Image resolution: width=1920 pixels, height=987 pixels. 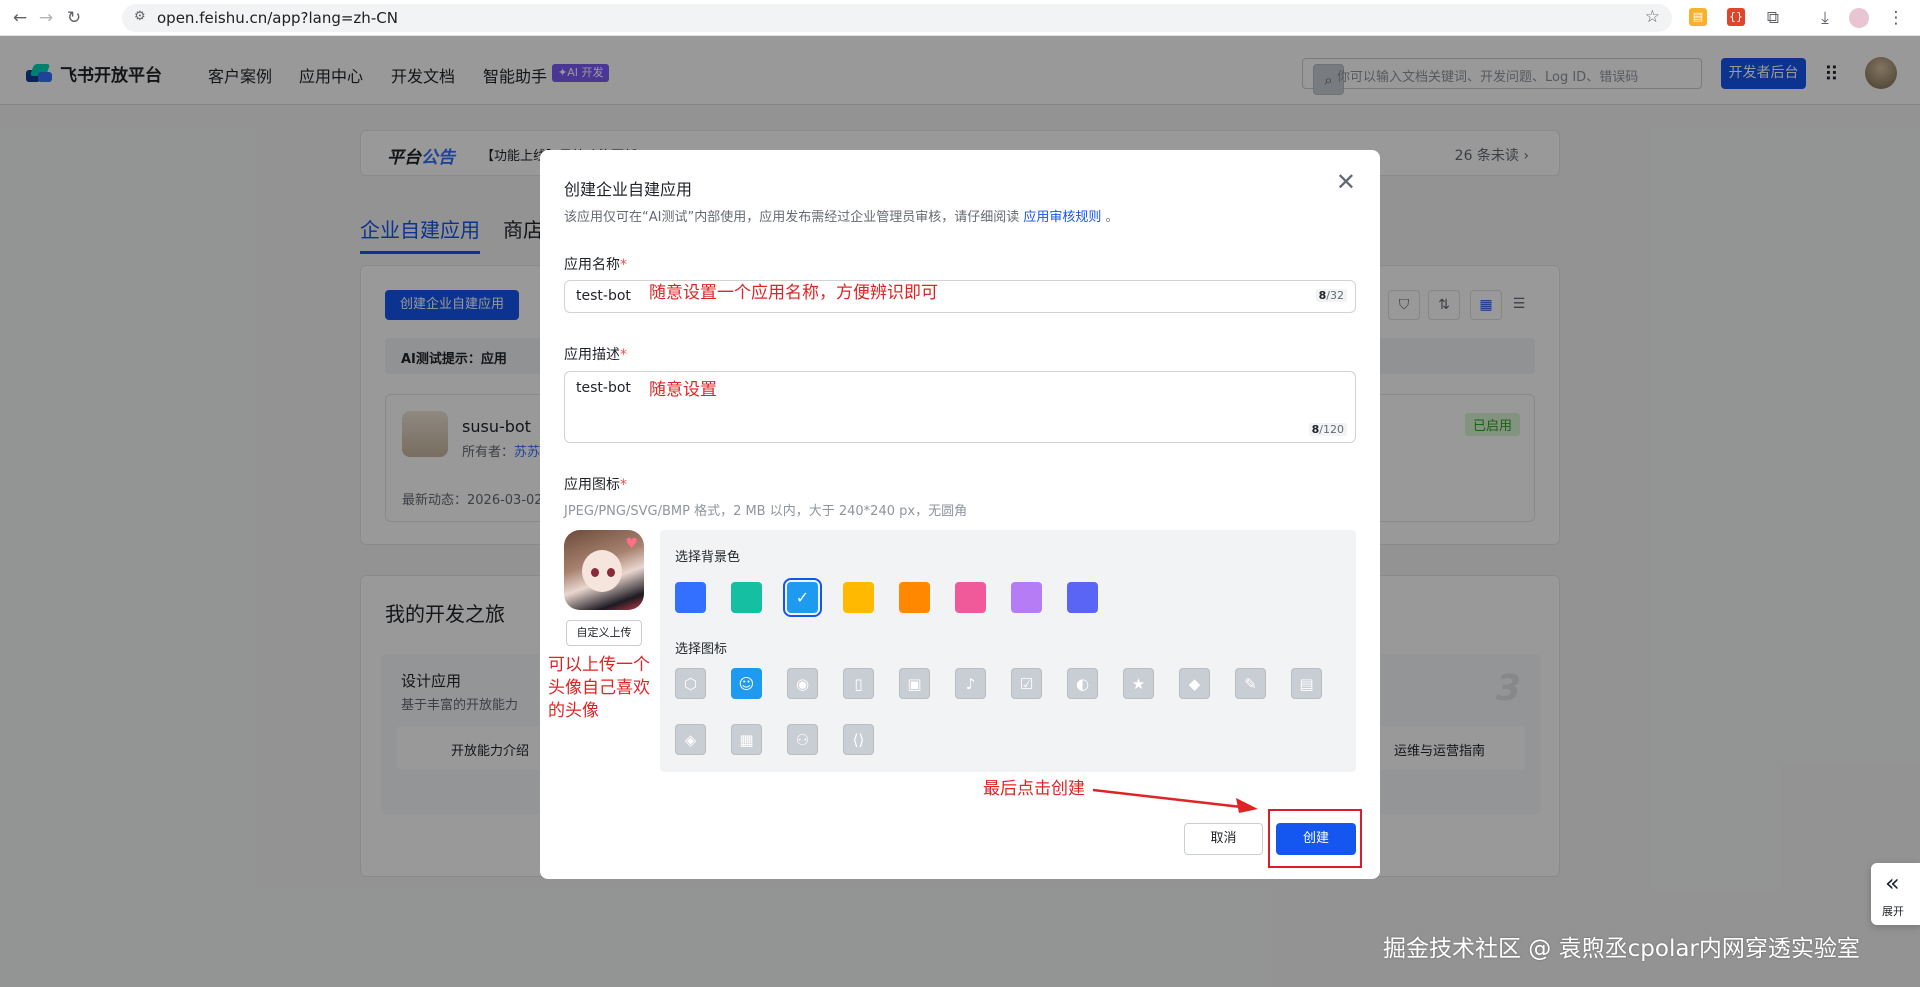 I want to click on double-chevron-left-icon: «, so click(x=1892, y=883).